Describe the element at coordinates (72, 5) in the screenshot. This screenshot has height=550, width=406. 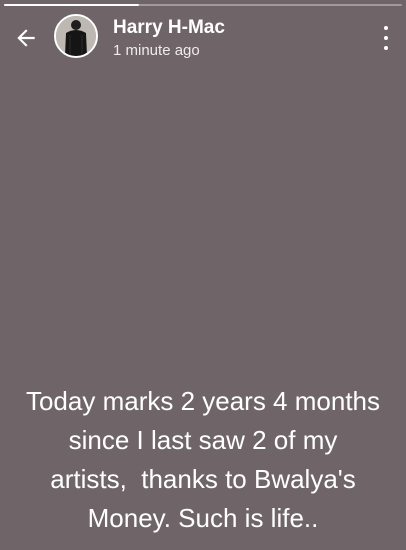
I see `story-progress-fill` at that location.